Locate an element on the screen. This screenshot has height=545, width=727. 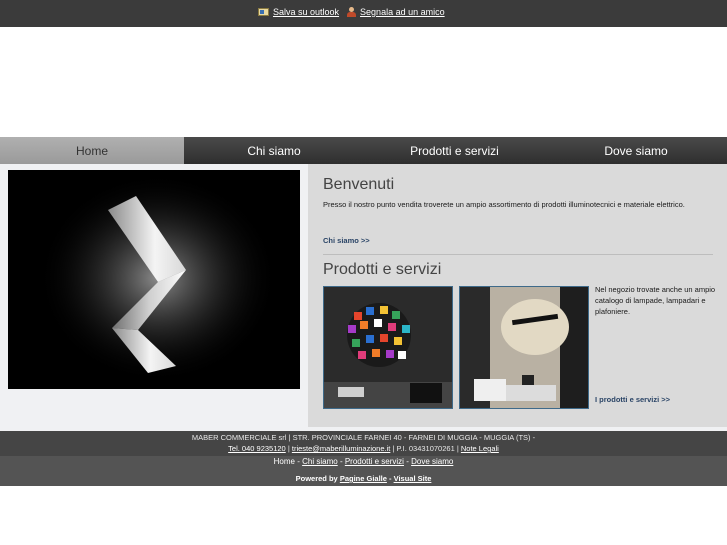
powered-by: Powered by Pagine Gialle - Visual Site is located at coordinates (363, 478).